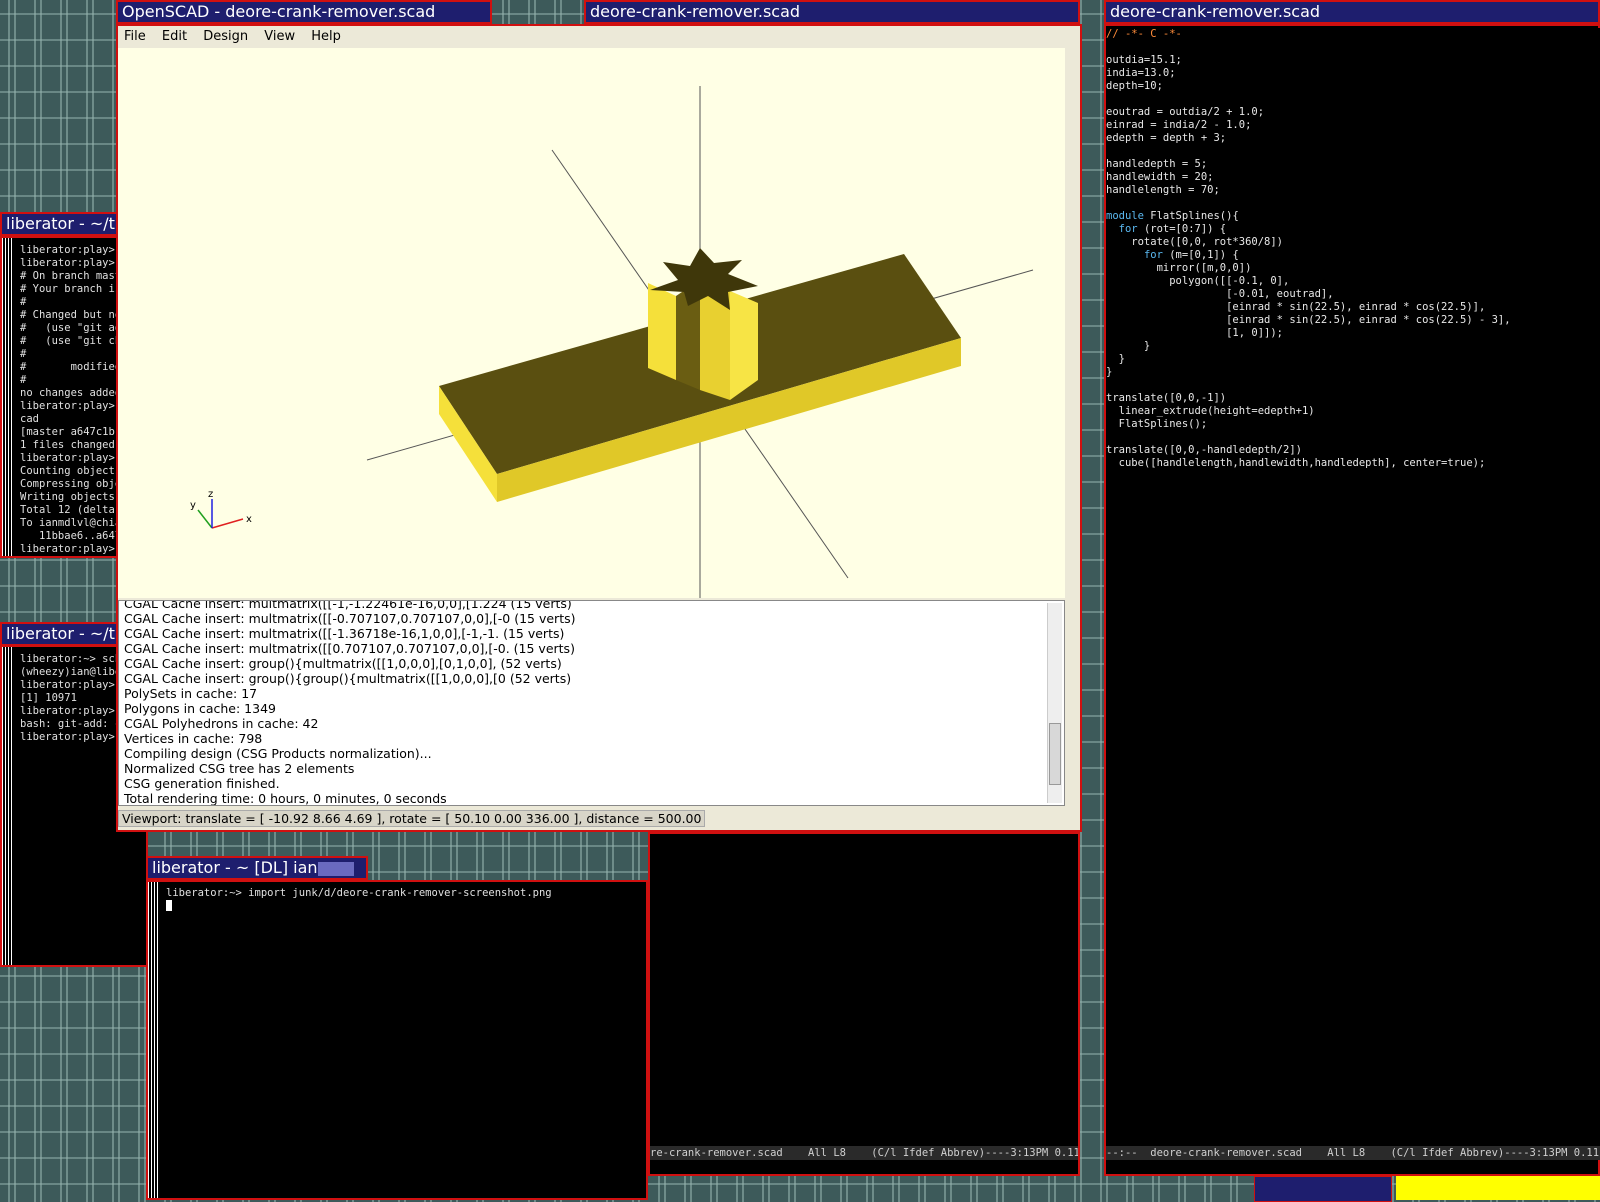 This screenshot has height=1202, width=1600. Describe the element at coordinates (1157, 164) in the screenshot. I see `code-line: handledepth = 5;` at that location.